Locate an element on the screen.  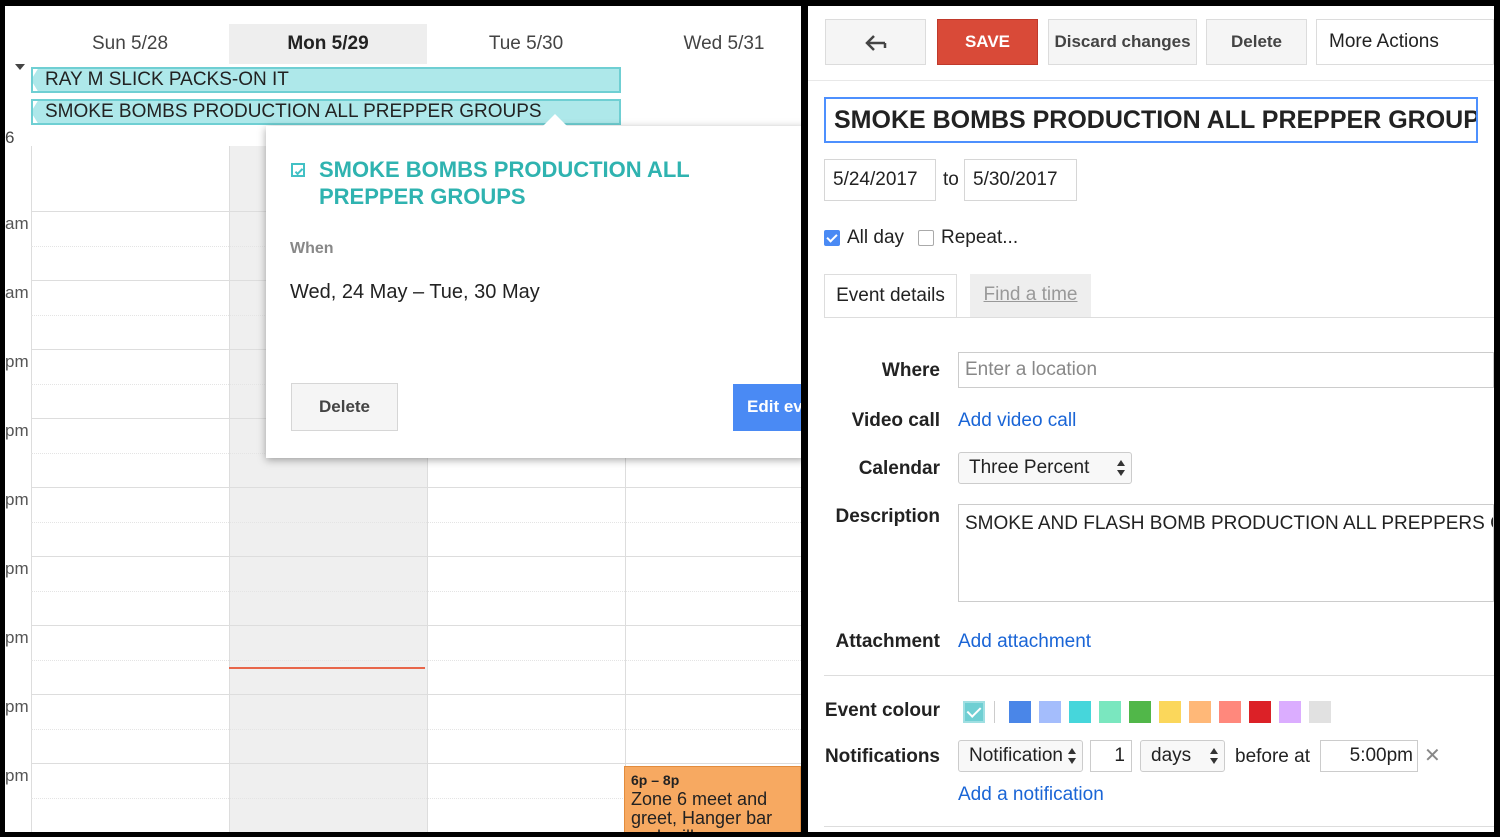
where-input: Enter a location is located at coordinates (1226, 370).